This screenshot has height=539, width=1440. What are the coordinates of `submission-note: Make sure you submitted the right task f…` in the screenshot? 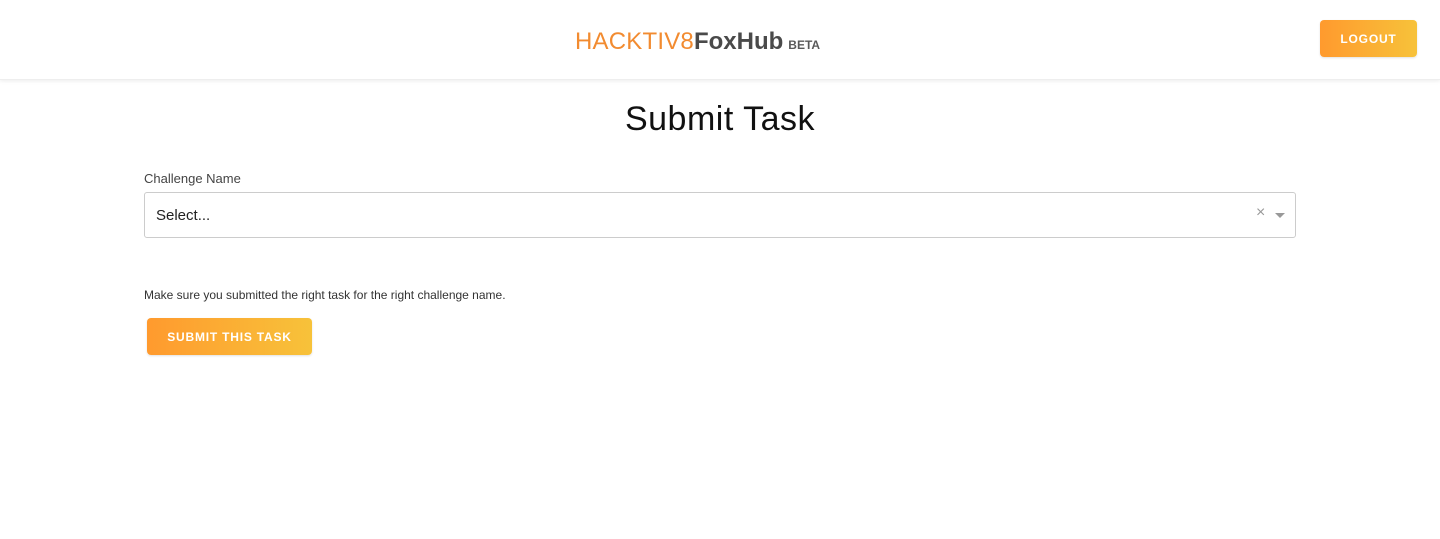 It's located at (325, 295).